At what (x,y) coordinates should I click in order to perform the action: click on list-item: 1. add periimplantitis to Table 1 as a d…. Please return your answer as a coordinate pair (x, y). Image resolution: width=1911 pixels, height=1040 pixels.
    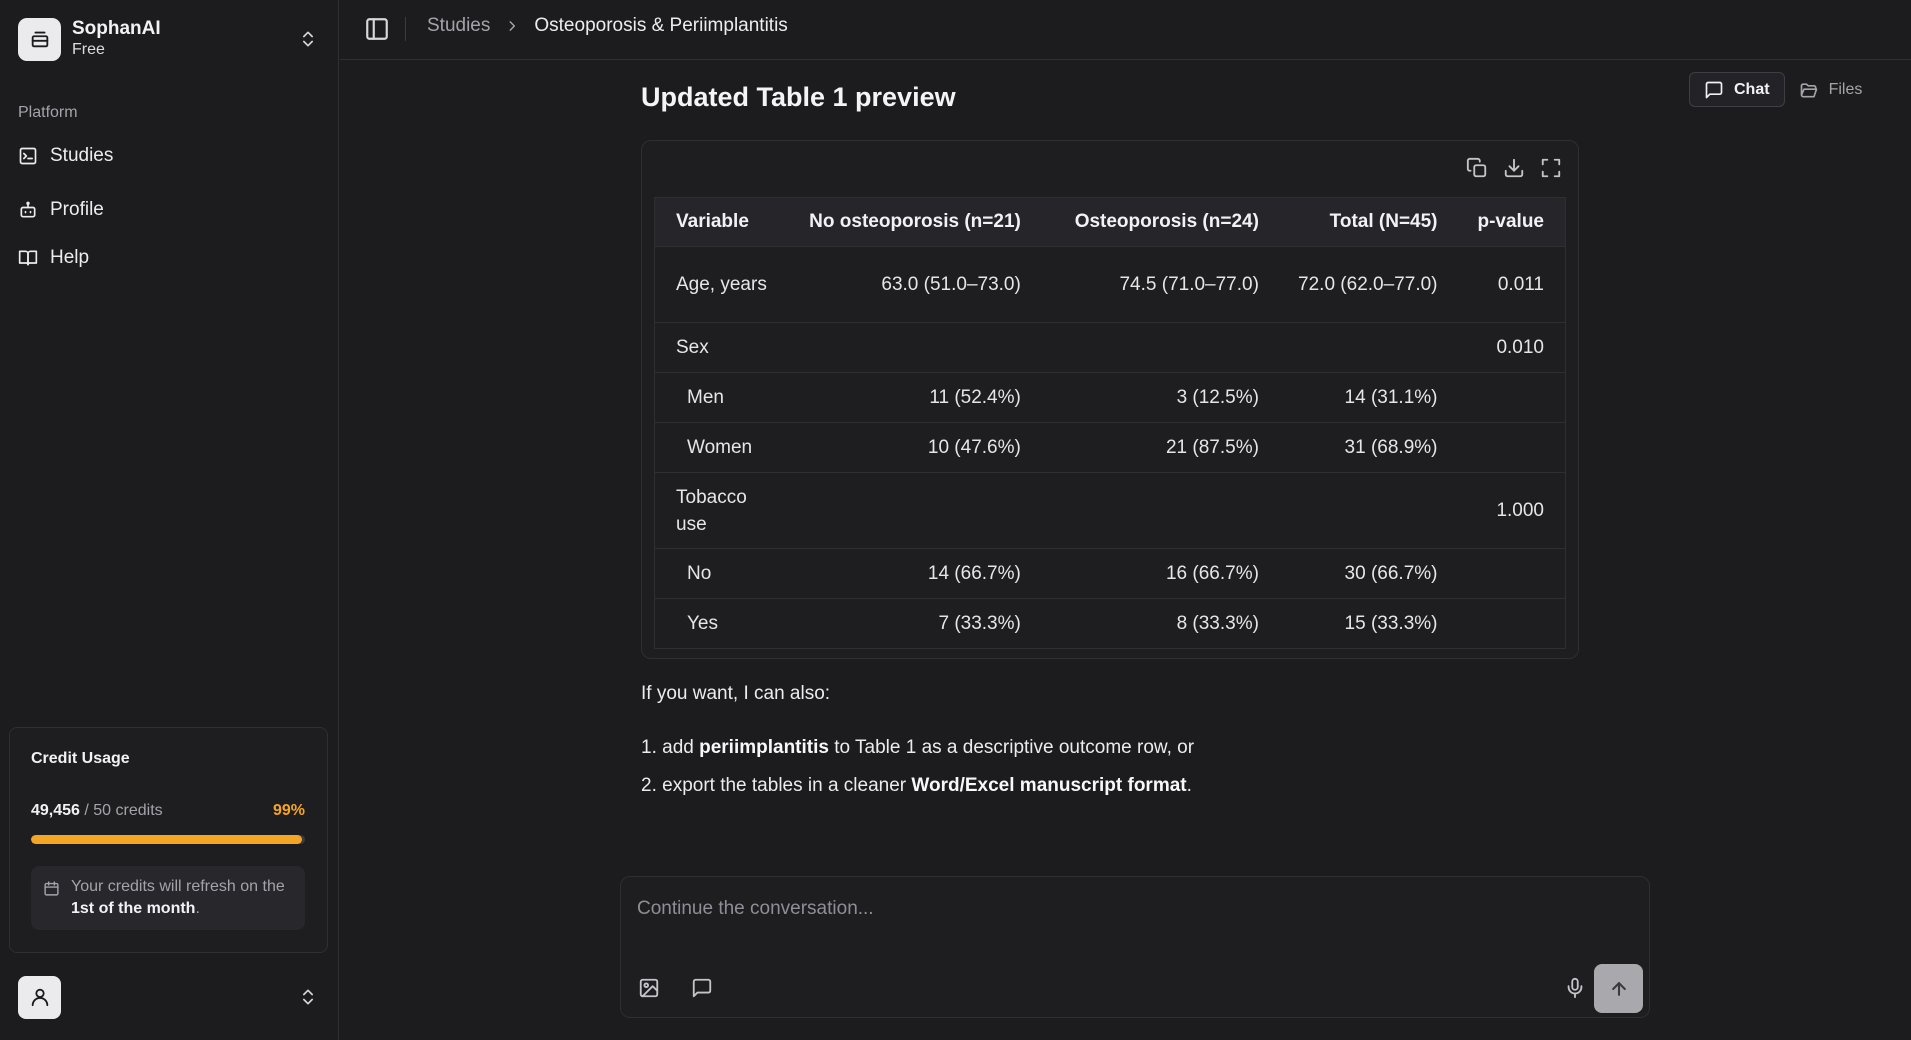
    Looking at the image, I should click on (917, 756).